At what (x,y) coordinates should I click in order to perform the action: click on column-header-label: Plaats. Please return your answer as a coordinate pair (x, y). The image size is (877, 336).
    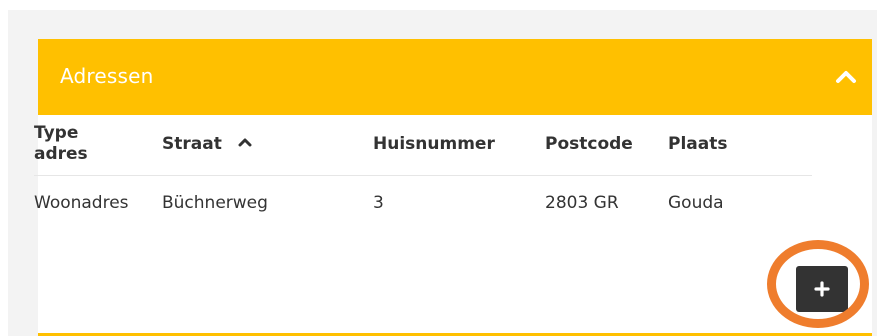
    Looking at the image, I should click on (698, 143).